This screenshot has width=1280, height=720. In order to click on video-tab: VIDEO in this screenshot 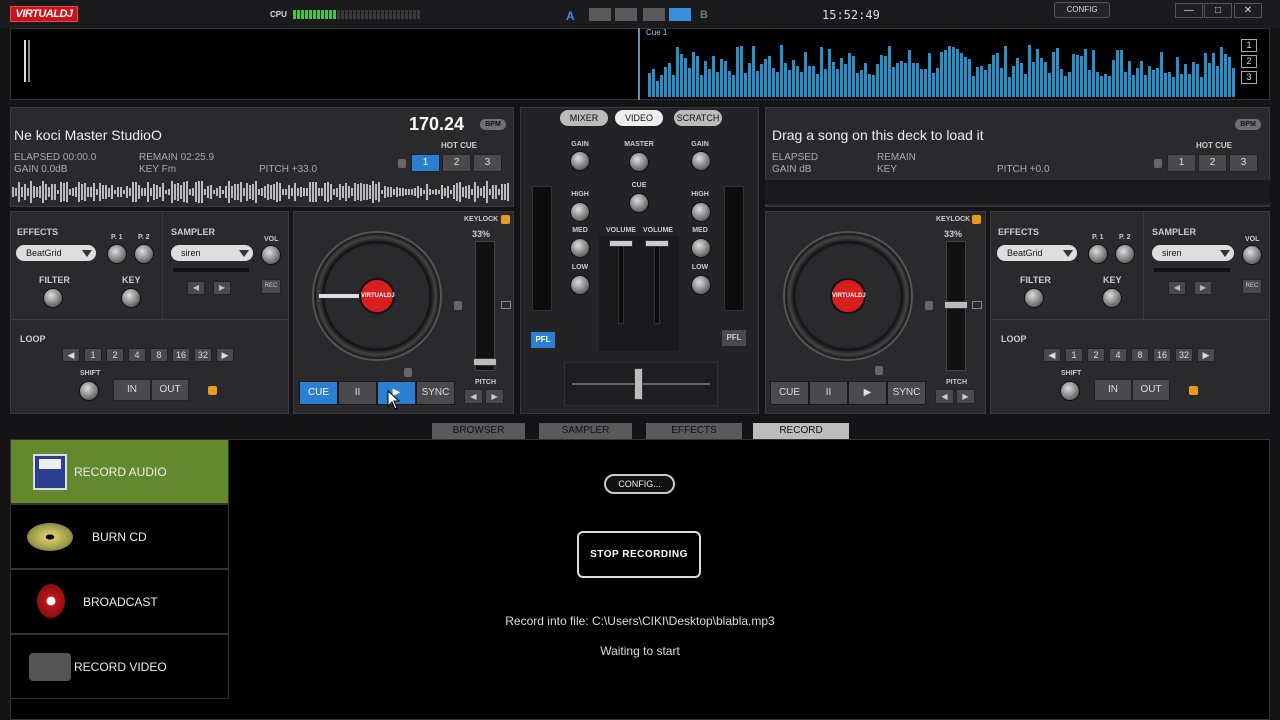, I will do `click(639, 118)`.